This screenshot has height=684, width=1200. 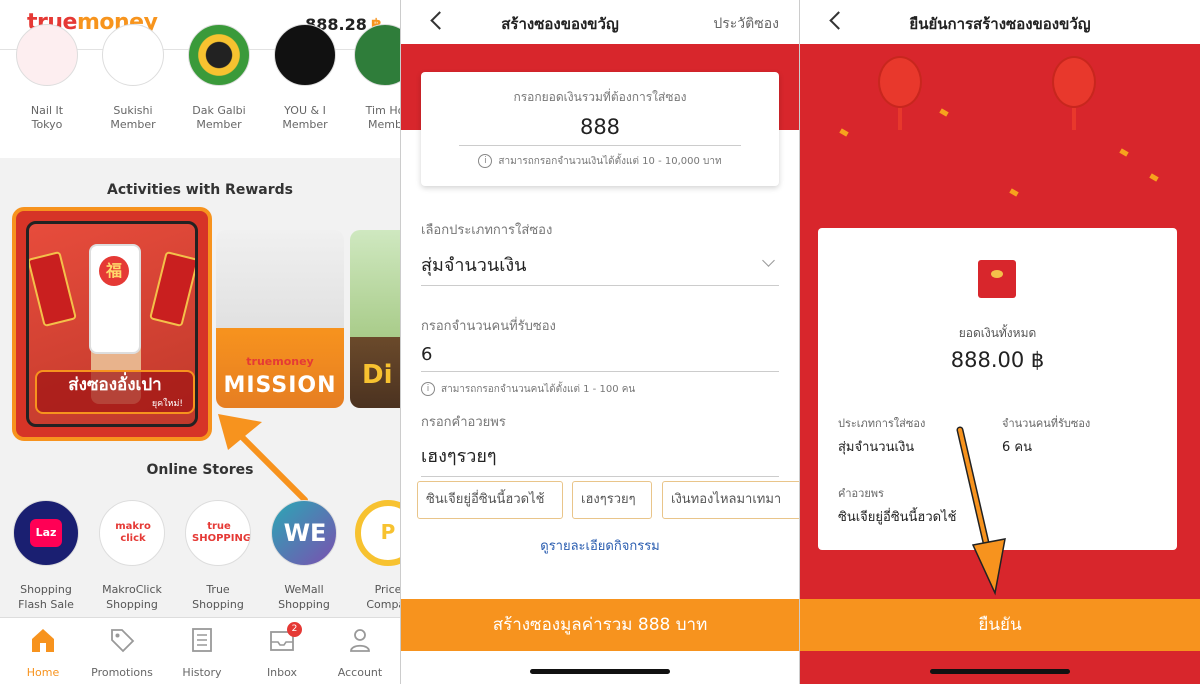 I want to click on true-shopping-logo-icon: true SHOPPING, so click(x=218, y=533).